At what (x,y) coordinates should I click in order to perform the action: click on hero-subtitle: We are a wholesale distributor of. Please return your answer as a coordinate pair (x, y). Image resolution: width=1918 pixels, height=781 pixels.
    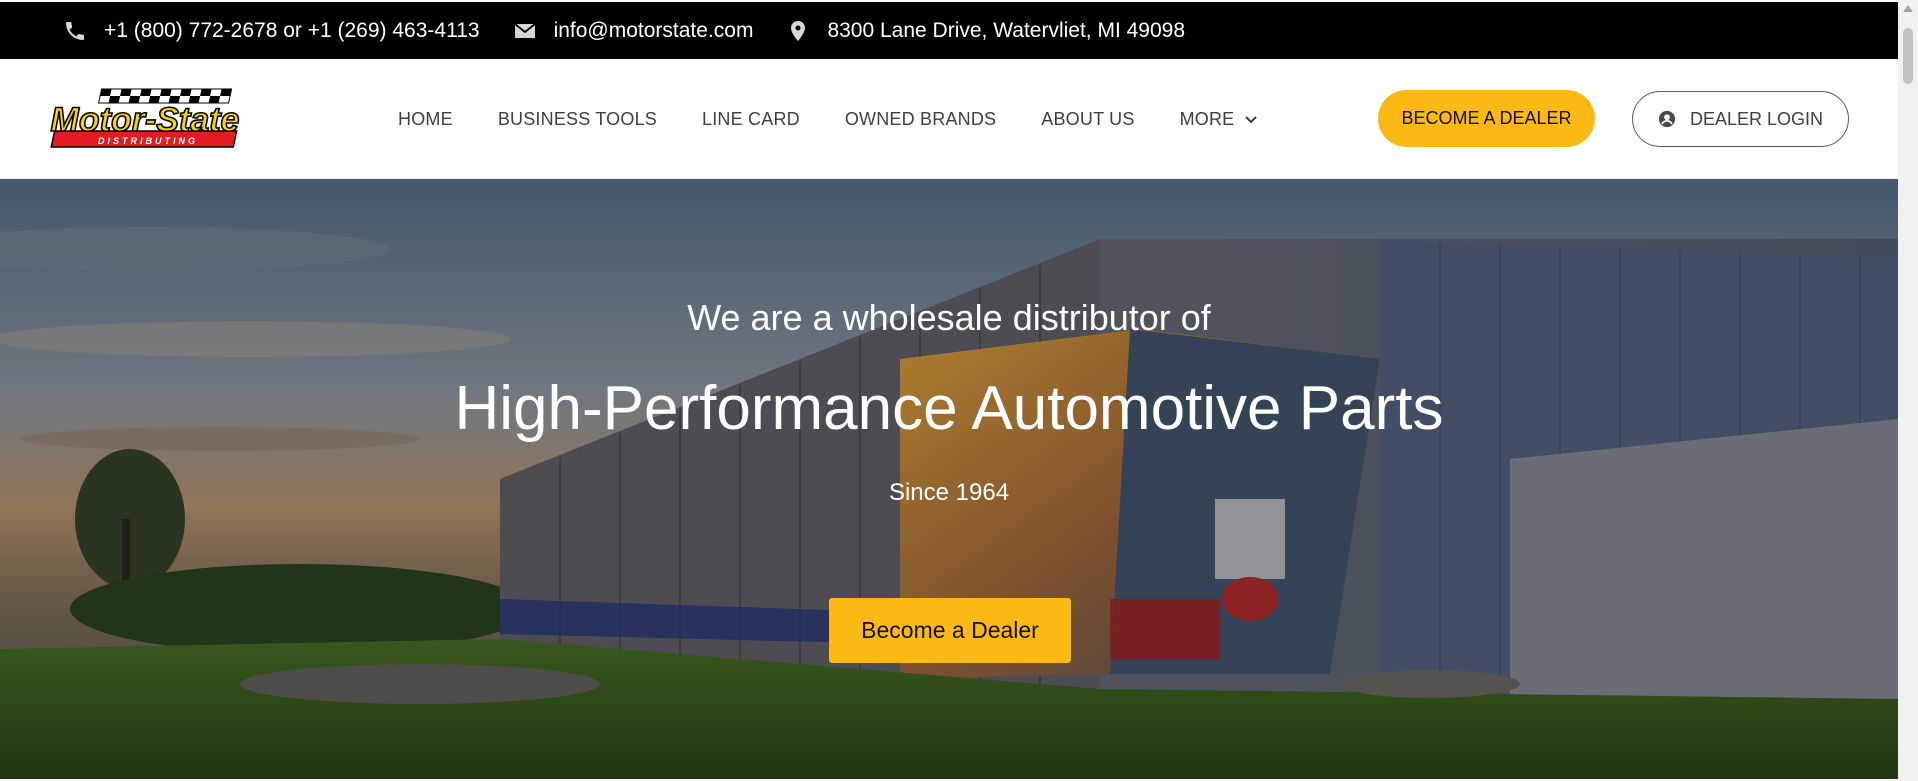
    Looking at the image, I should click on (949, 317).